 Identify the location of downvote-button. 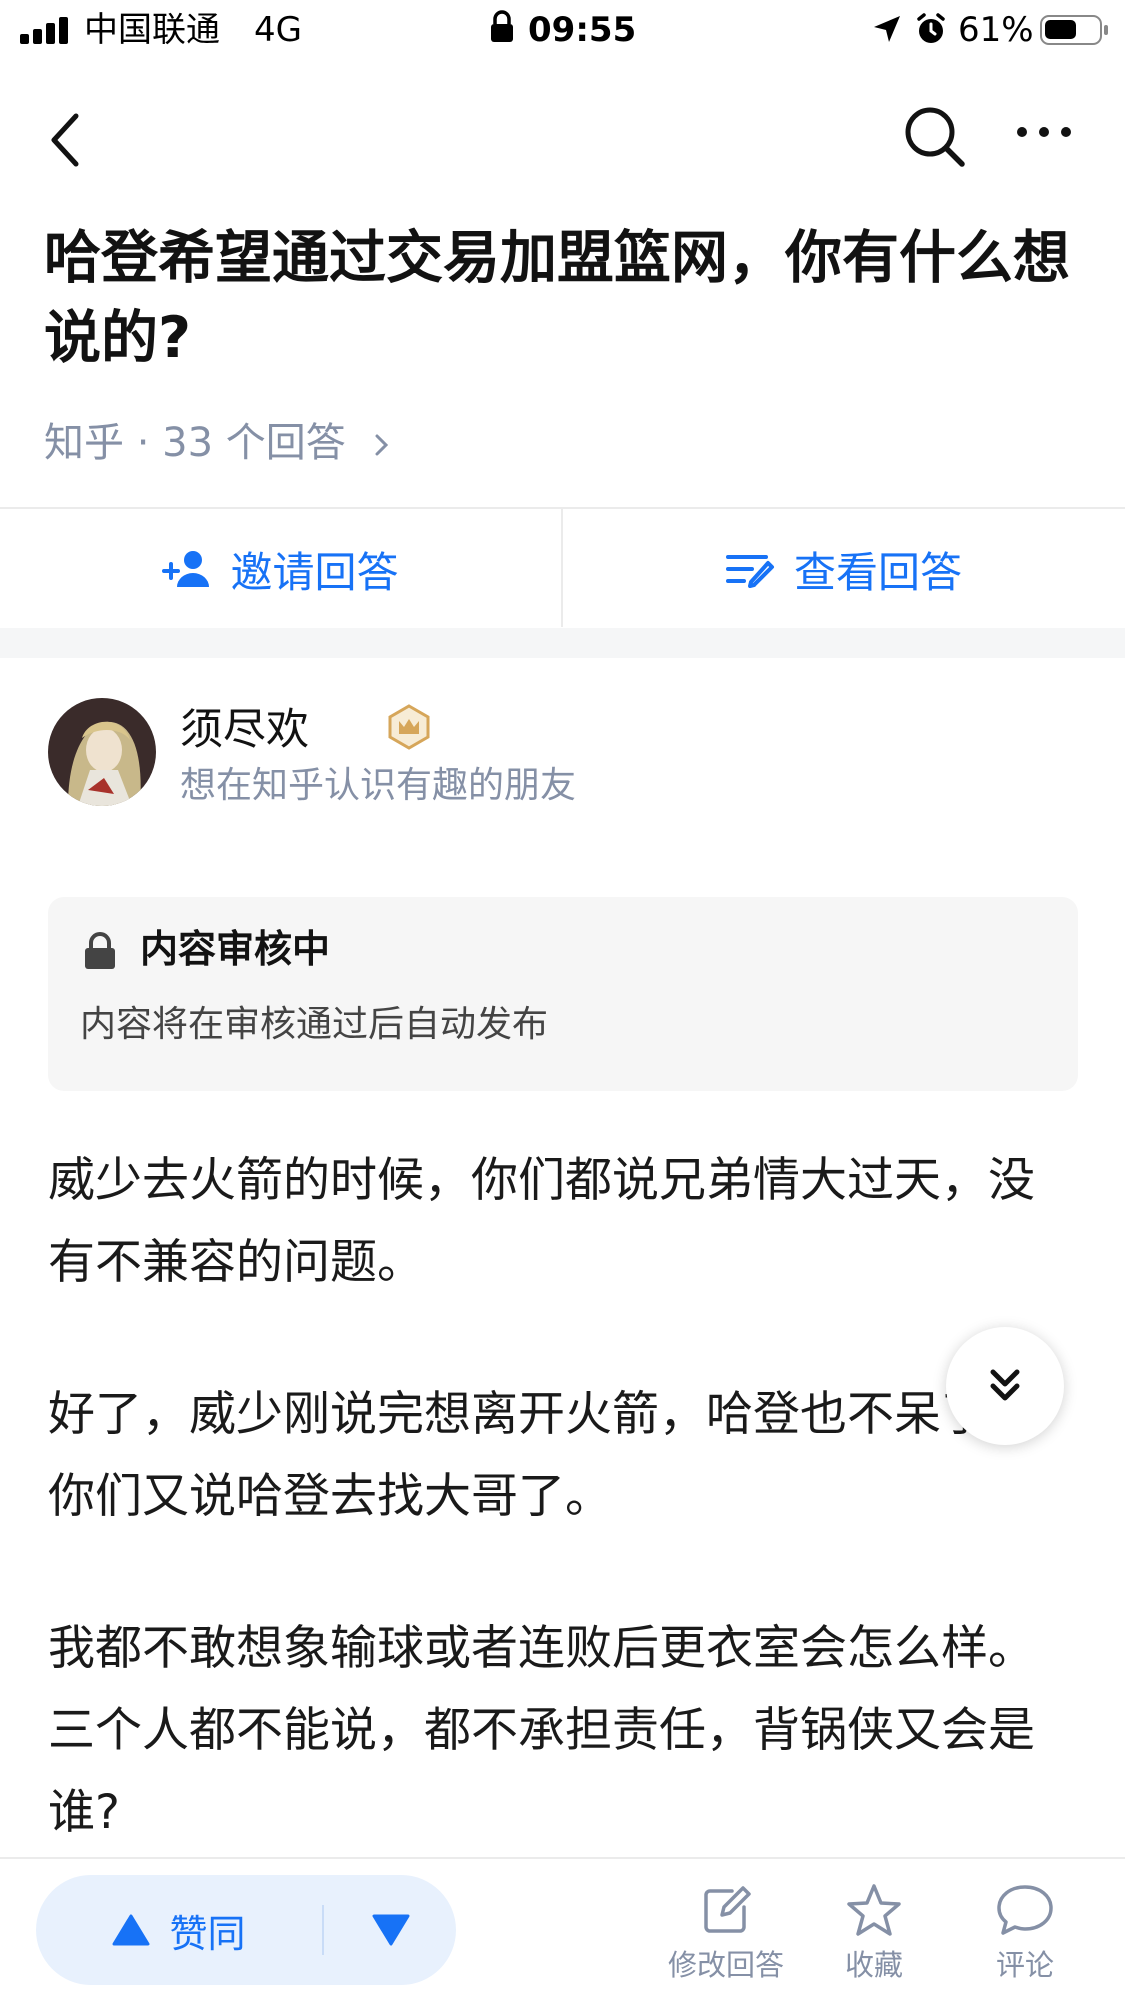
(391, 1930).